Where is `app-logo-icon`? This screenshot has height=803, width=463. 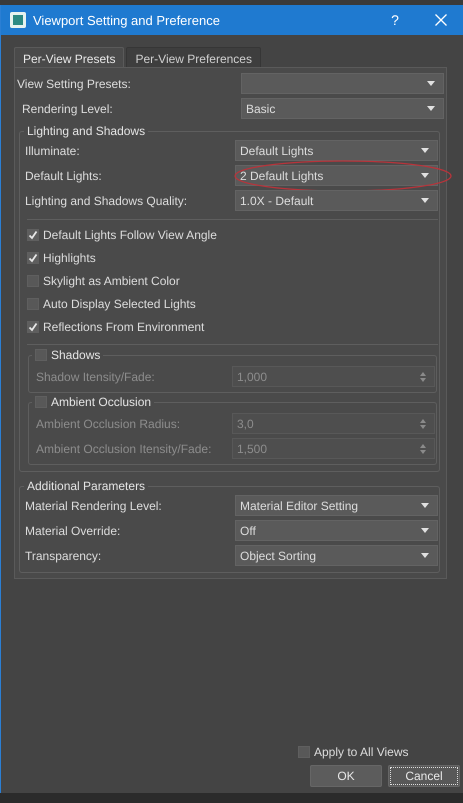 app-logo-icon is located at coordinates (18, 20).